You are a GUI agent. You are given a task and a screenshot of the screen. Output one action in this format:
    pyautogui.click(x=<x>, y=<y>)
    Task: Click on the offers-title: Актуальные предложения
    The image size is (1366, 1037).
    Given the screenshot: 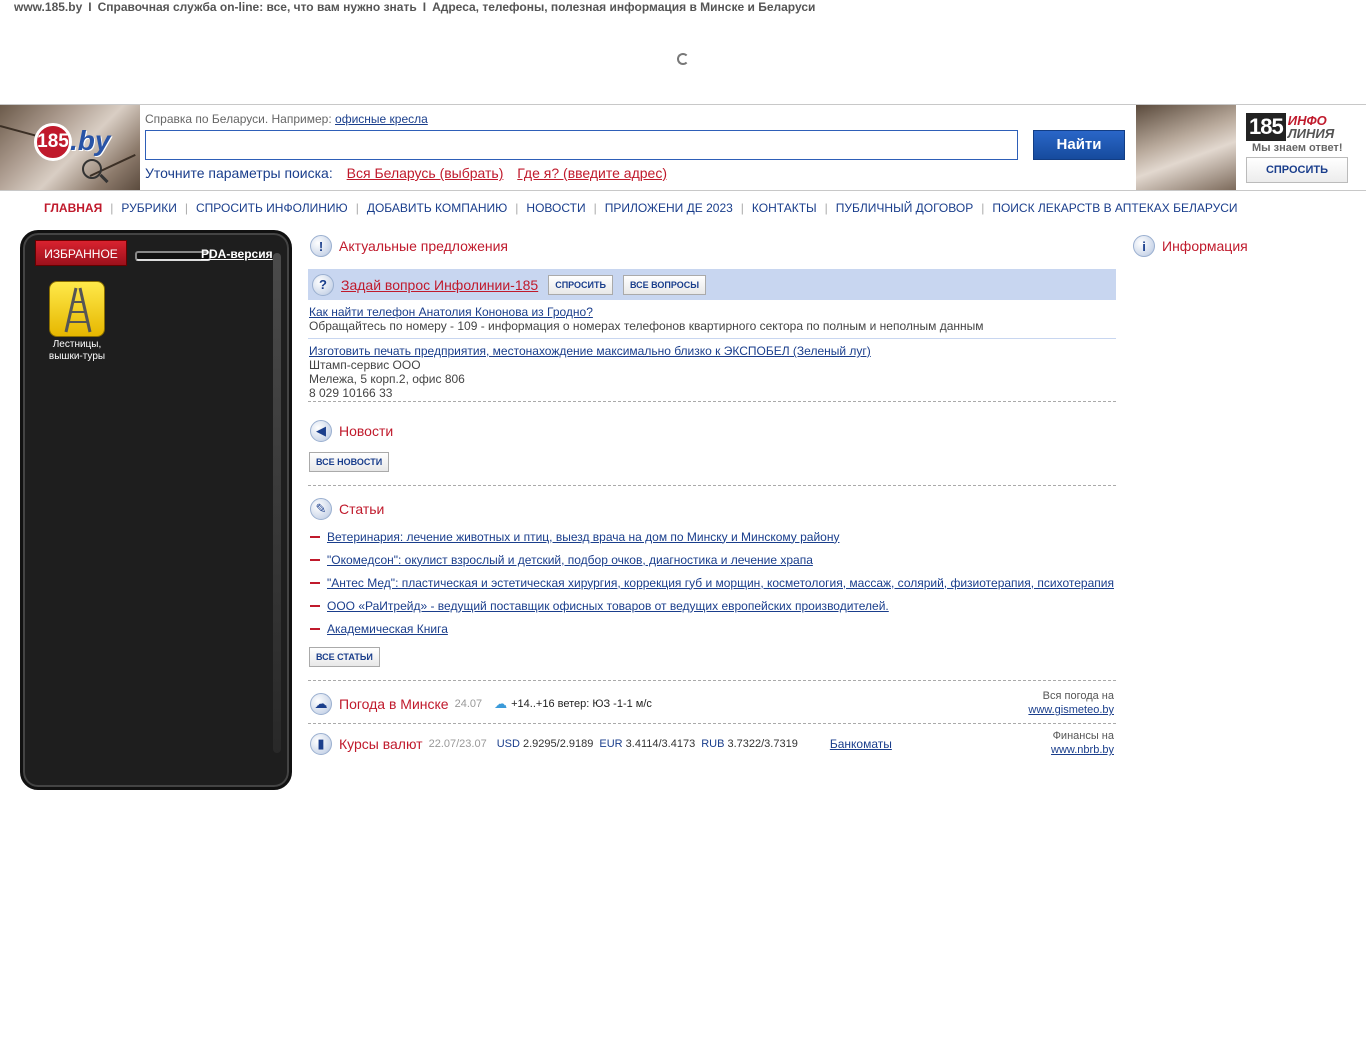 What is the action you would take?
    pyautogui.click(x=424, y=246)
    